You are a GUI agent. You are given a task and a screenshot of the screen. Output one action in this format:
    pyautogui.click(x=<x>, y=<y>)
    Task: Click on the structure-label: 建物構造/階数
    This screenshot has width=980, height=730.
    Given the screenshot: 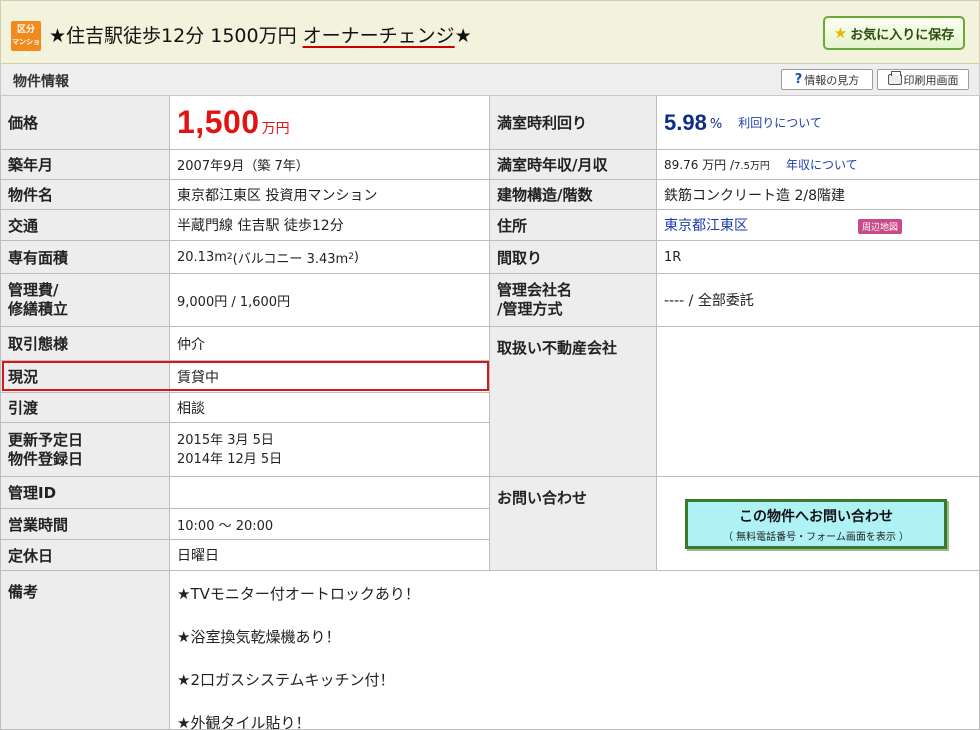 What is the action you would take?
    pyautogui.click(x=573, y=195)
    